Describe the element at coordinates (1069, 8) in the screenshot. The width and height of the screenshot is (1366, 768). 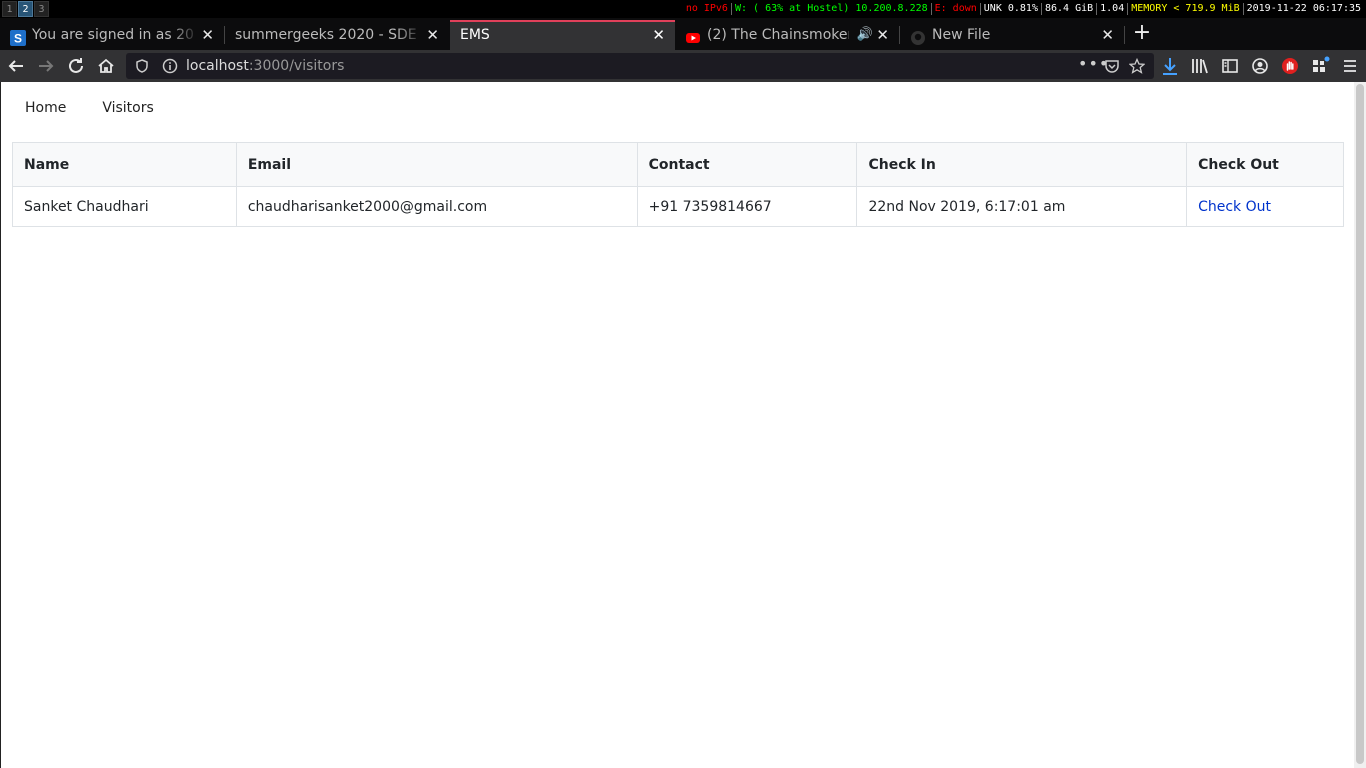
I see `disk-status: 86.4 GiB` at that location.